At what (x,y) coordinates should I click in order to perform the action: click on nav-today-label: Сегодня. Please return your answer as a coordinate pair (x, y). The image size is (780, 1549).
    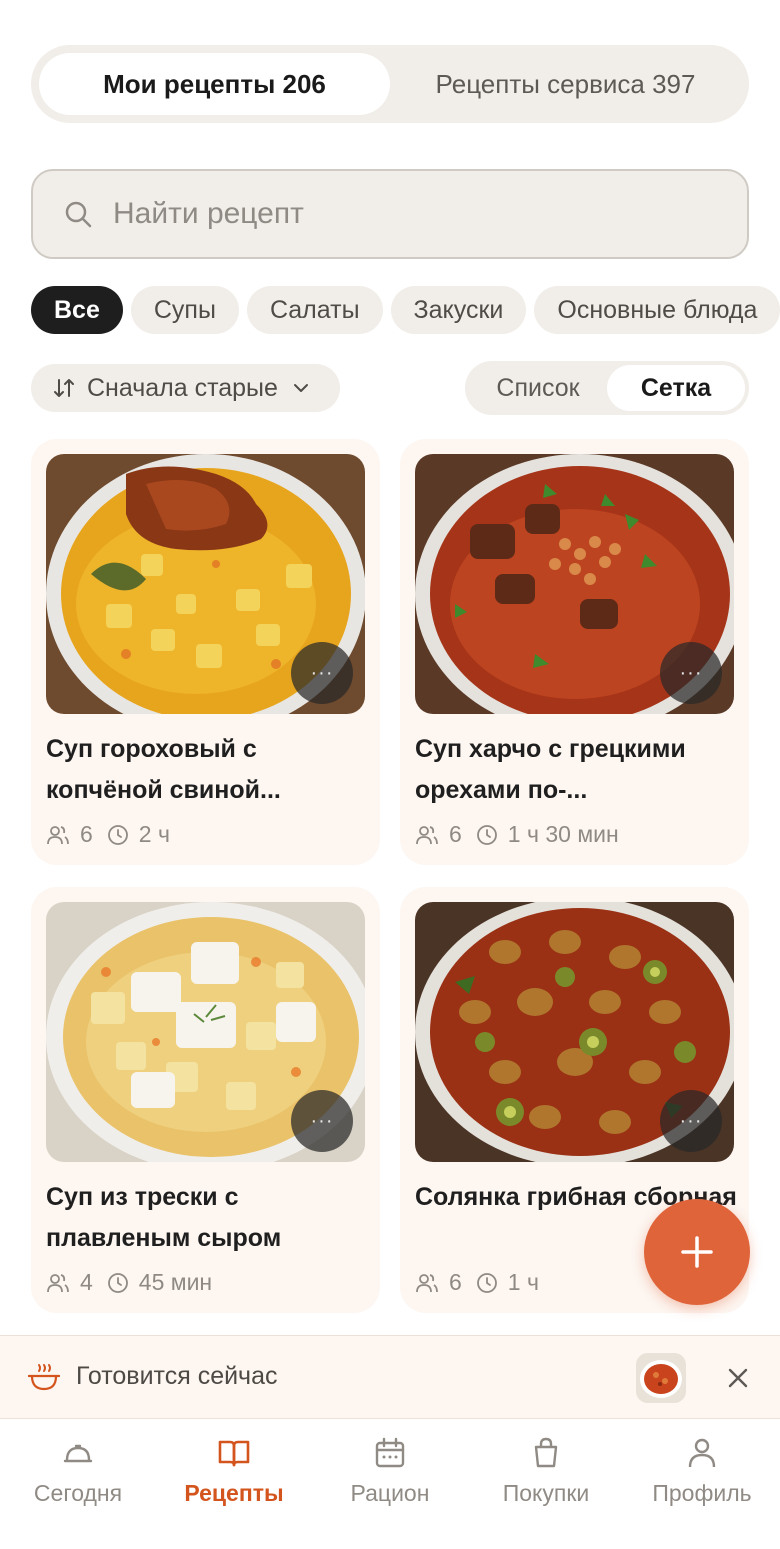
    Looking at the image, I should click on (78, 1493).